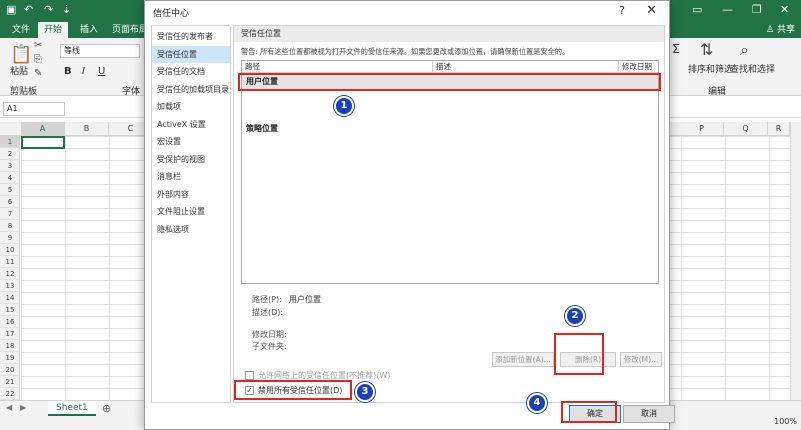 The height and width of the screenshot is (430, 801). I want to click on sheet-tab-sheet1: Sheet1, so click(72, 408).